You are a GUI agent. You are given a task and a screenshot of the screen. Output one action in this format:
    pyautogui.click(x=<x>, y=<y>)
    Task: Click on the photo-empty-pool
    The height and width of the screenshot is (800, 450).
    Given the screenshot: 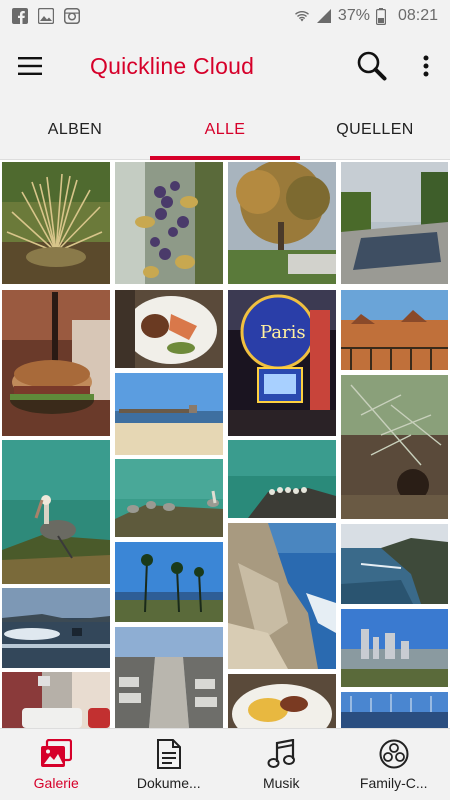 What is the action you would take?
    pyautogui.click(x=394, y=223)
    